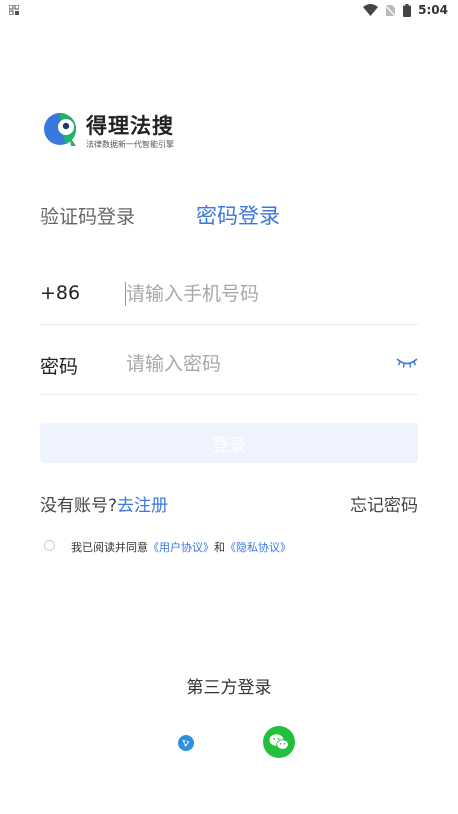 The width and height of the screenshot is (458, 814). Describe the element at coordinates (261, 294) in the screenshot. I see `phone-input` at that location.